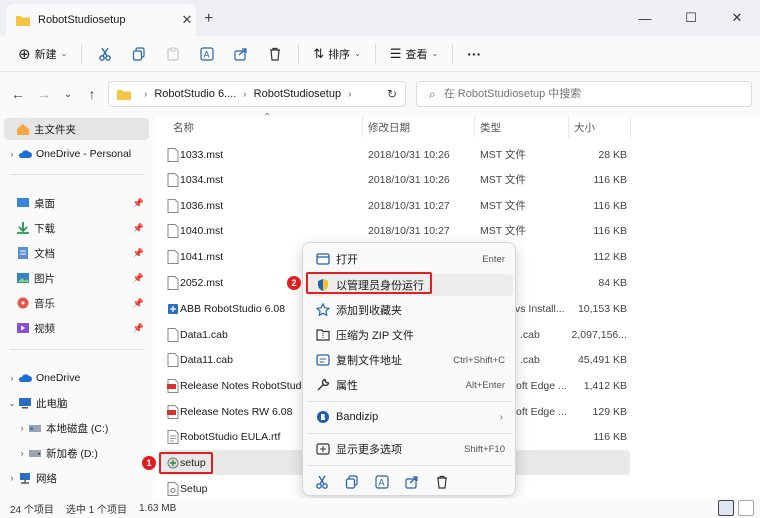  Describe the element at coordinates (323, 360) in the screenshot. I see `copy-path-icon` at that location.